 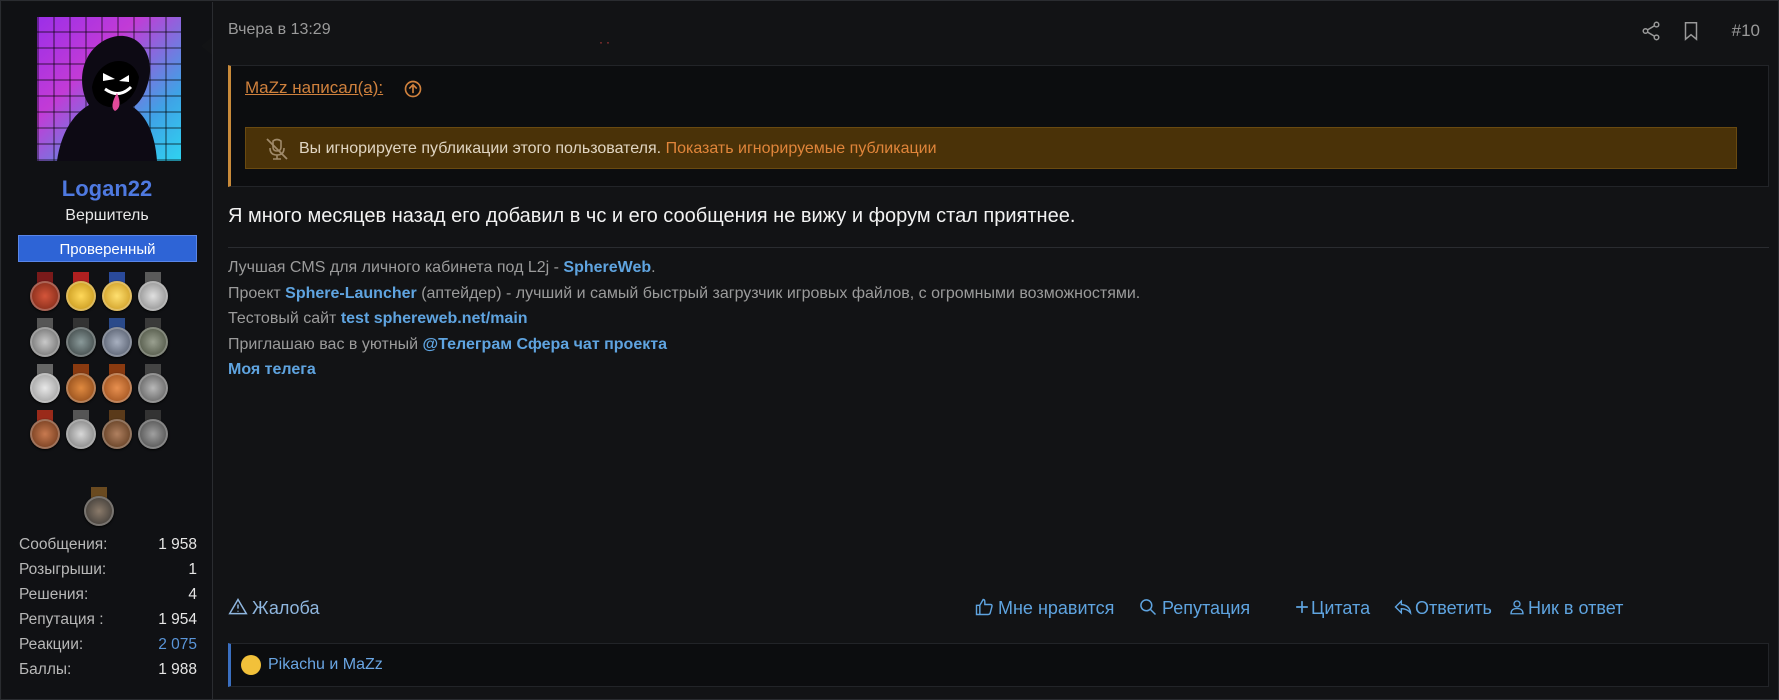 I want to click on laugh-emoji-icon, so click(x=251, y=665).